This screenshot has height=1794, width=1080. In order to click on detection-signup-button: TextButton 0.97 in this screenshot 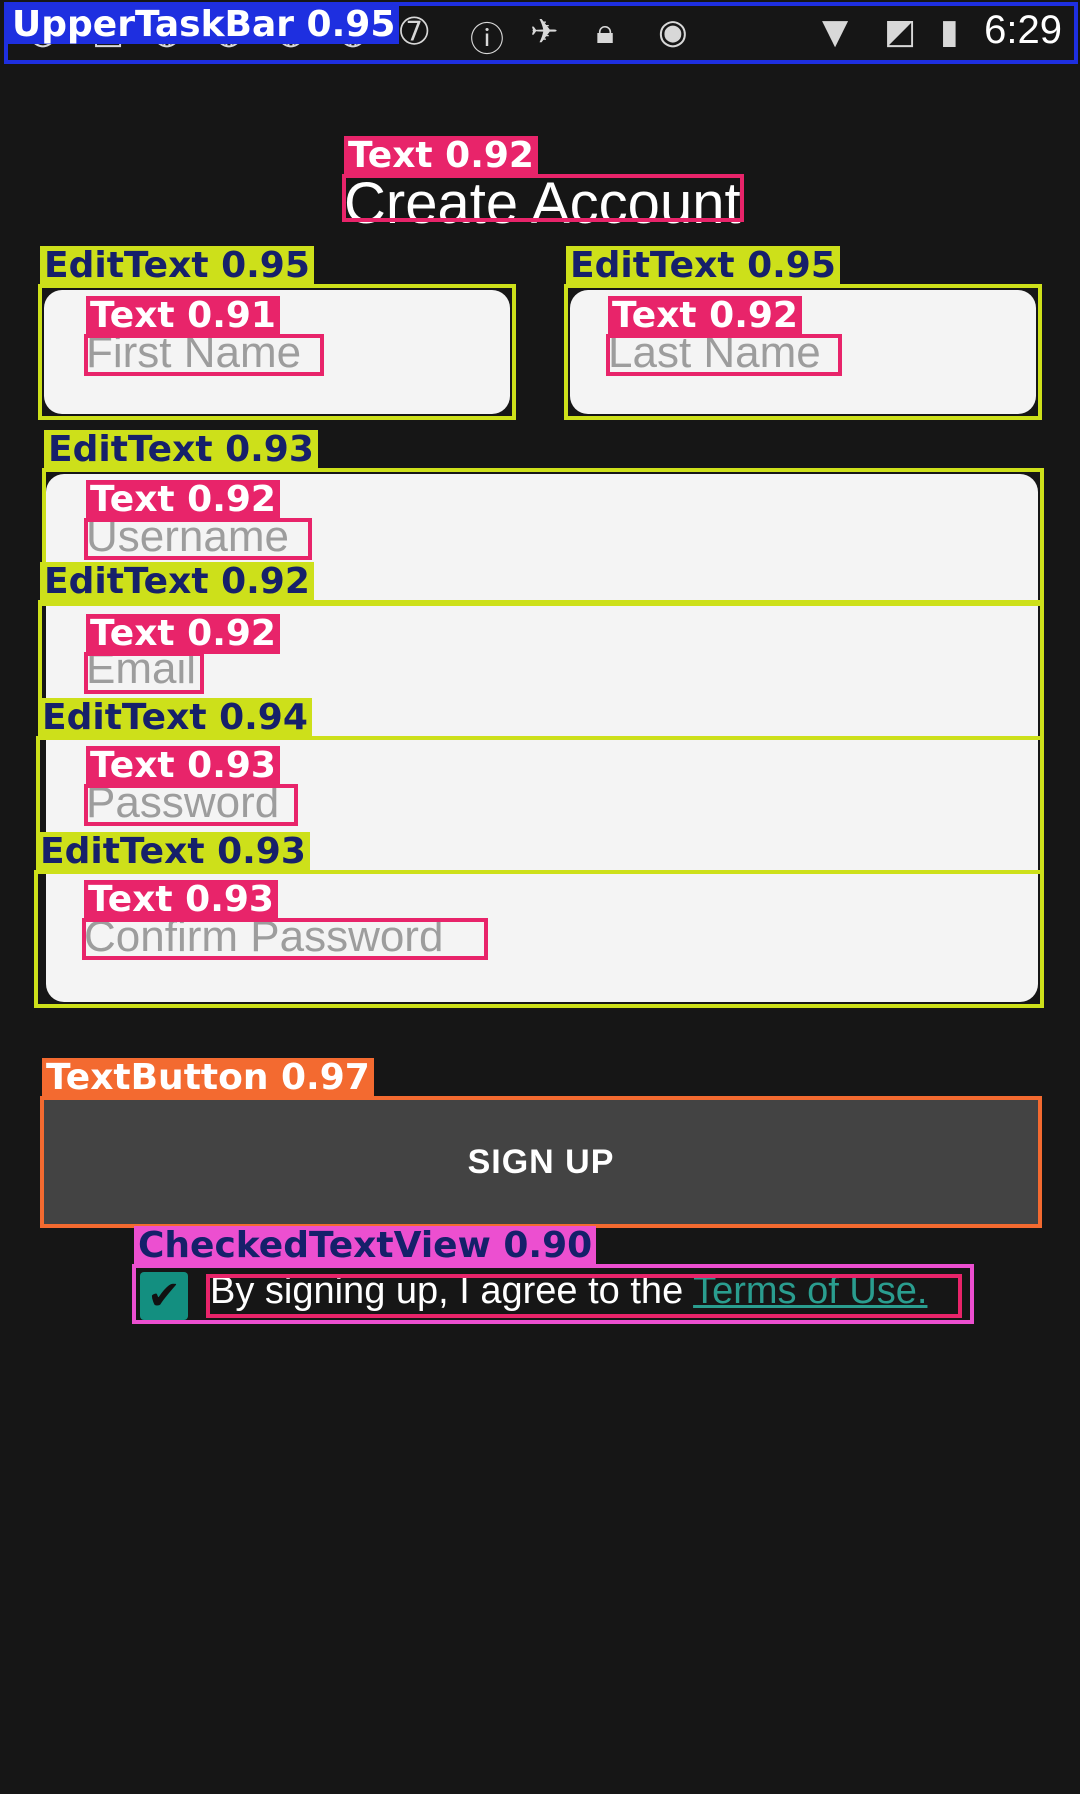, I will do `click(541, 1143)`.